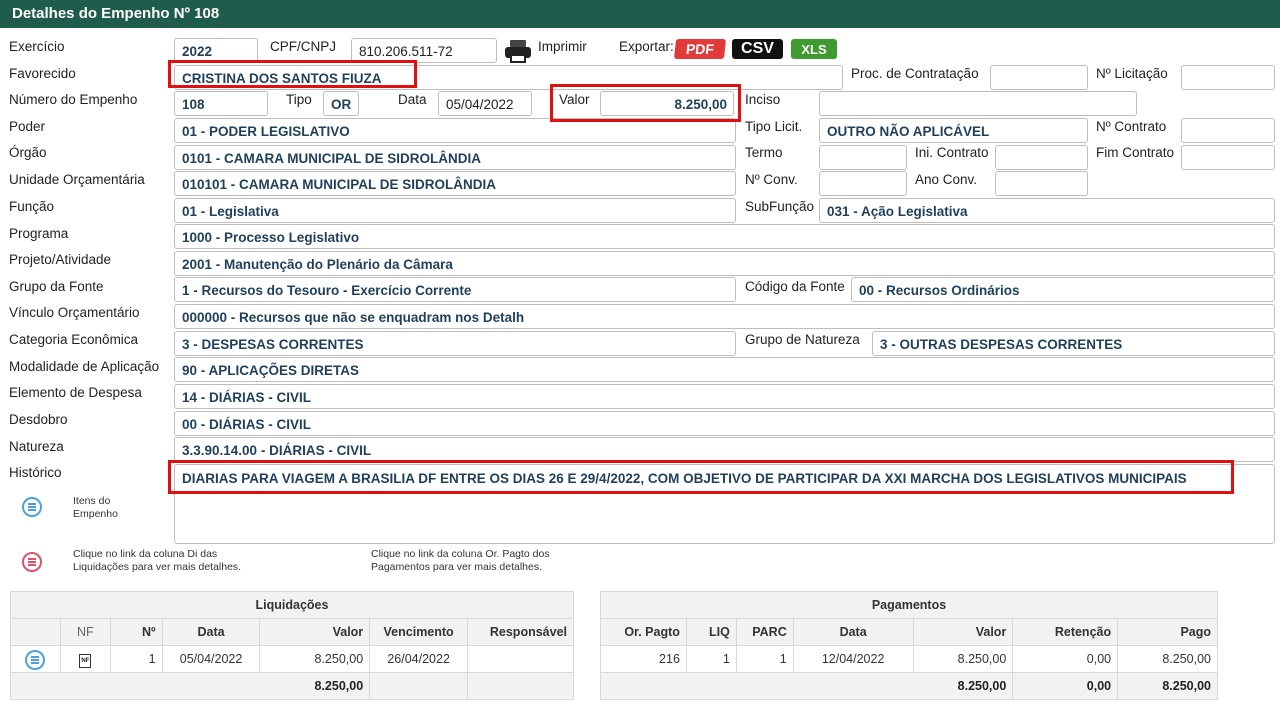 This screenshot has height=714, width=1280. I want to click on pag-col-data: Data, so click(853, 632).